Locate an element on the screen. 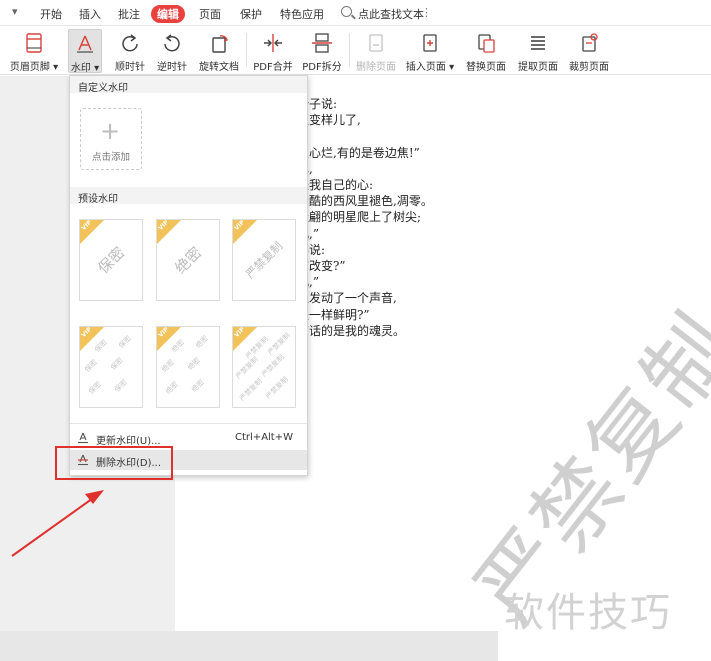 This screenshot has width=711, height=661. rotate-document-button: 旋转文档 is located at coordinates (219, 51).